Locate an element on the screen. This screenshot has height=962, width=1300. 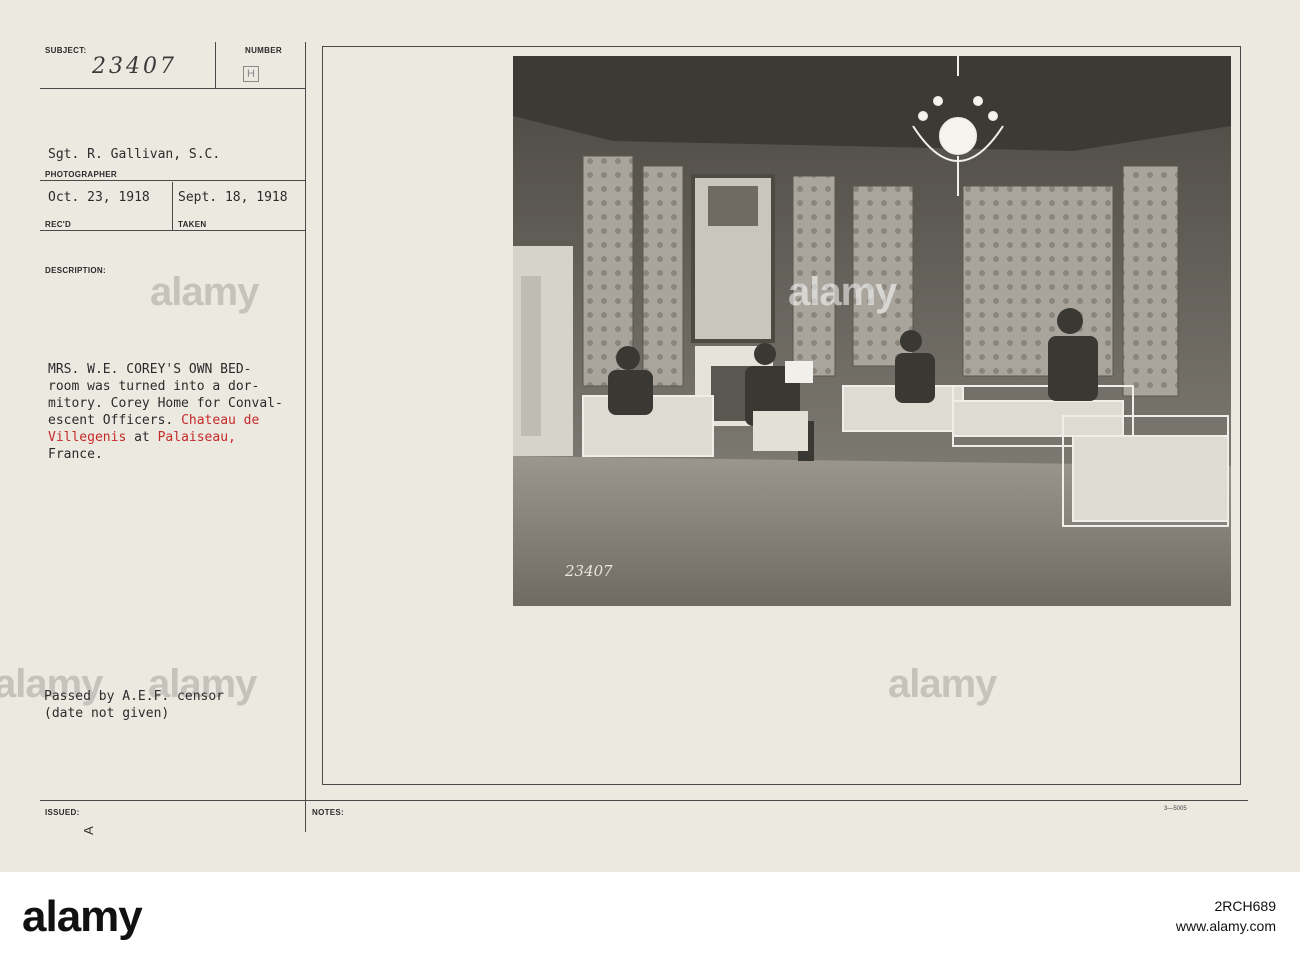
footer-rule is located at coordinates (644, 800).